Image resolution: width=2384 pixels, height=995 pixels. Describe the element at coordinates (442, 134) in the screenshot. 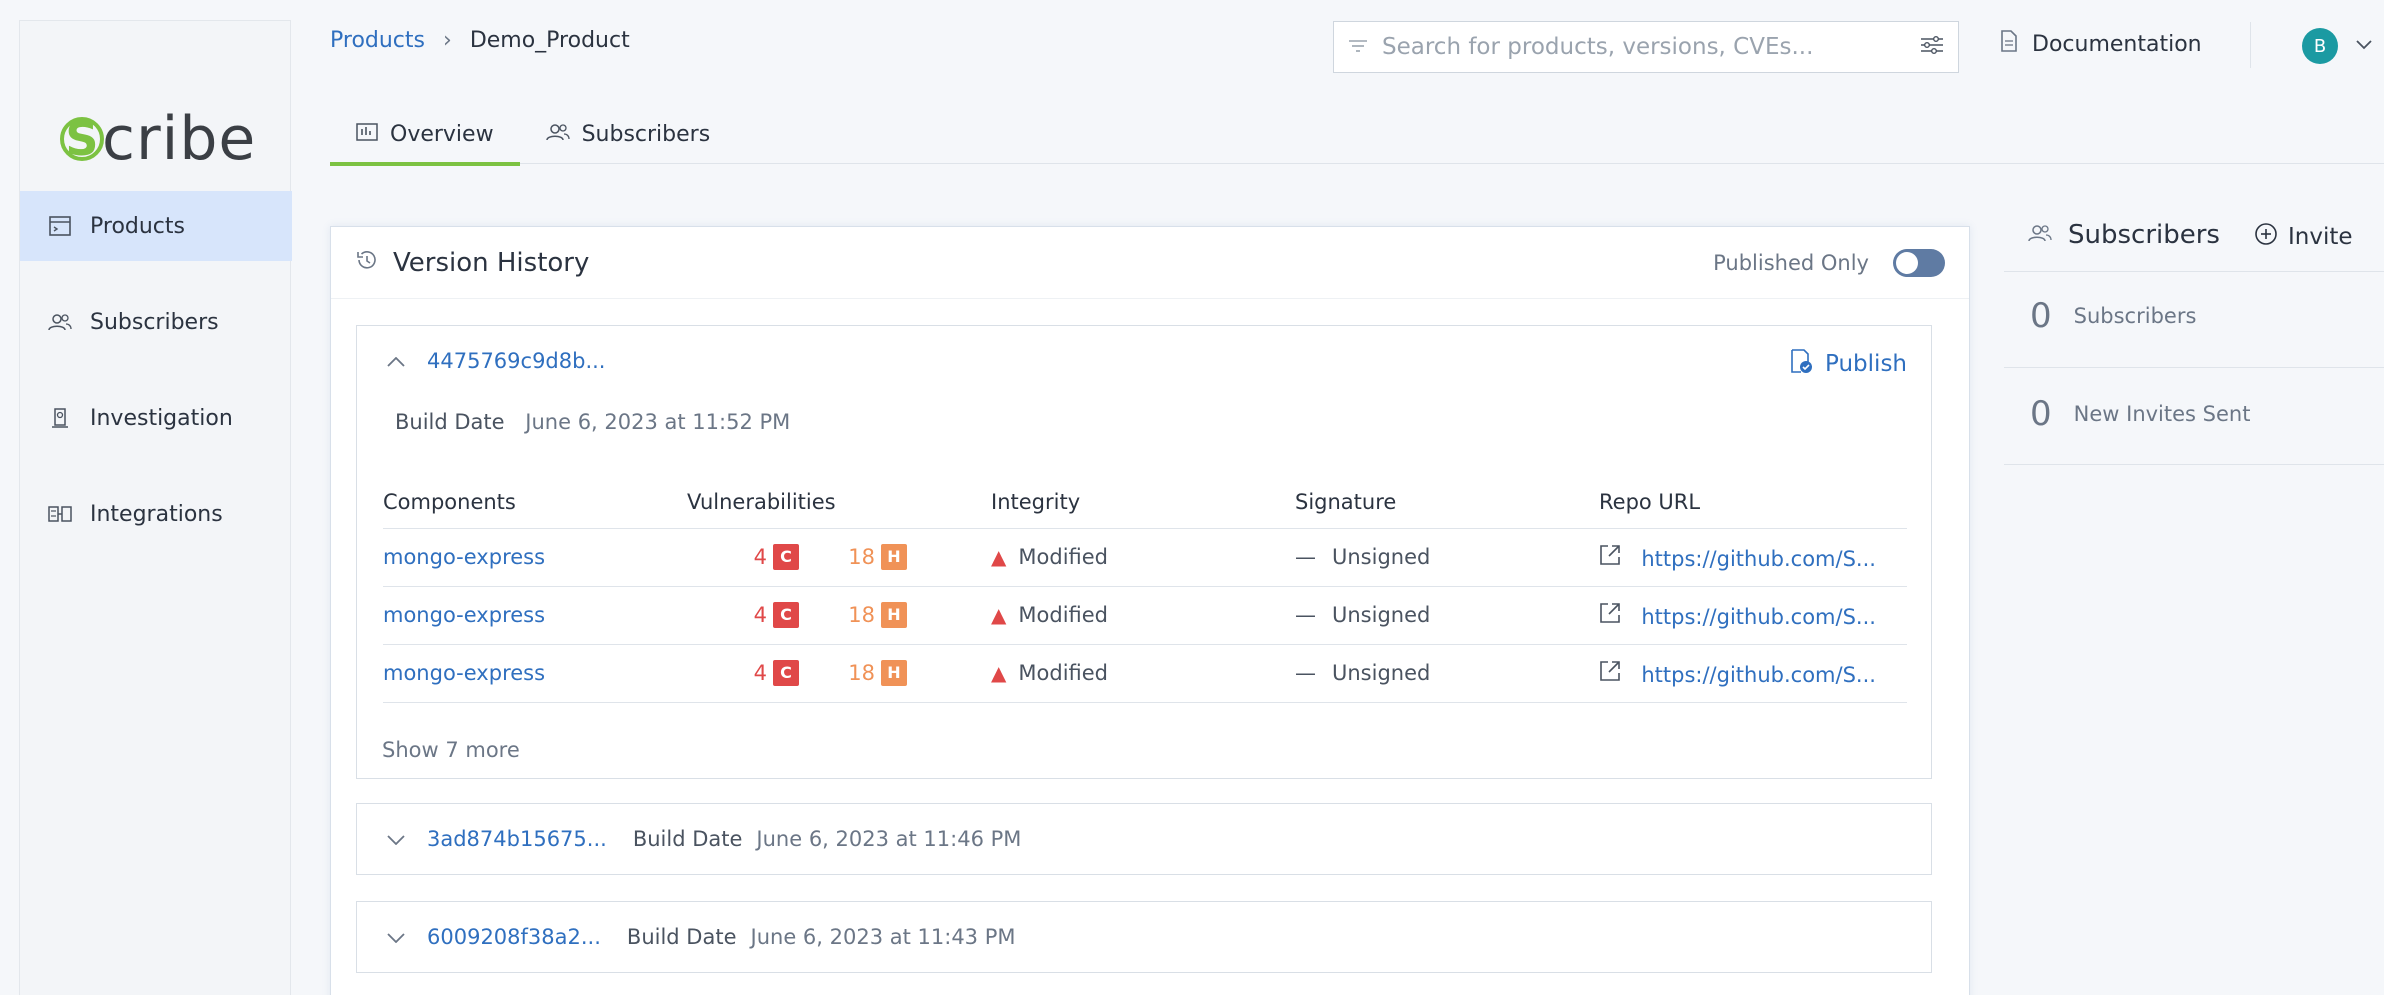

I see `tab-label: Overview` at that location.